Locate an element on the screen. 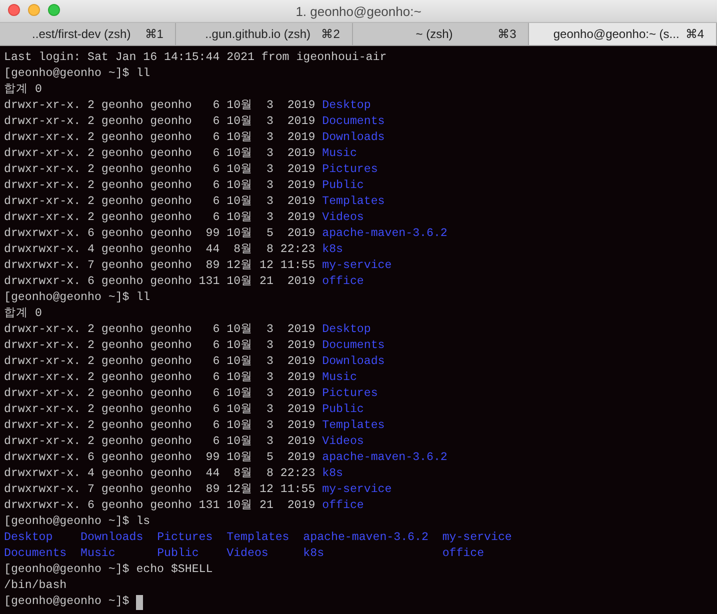  terminal-text: Last login: Sat Jan 16 14:15:44 2021 from igeonhoui-air is located at coordinates (195, 58).